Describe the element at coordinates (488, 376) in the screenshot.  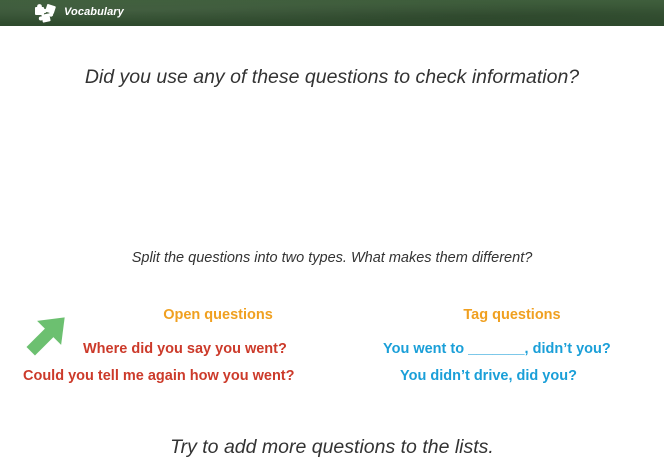
I see `tag-question-item: You didn’t drive, did you?` at that location.